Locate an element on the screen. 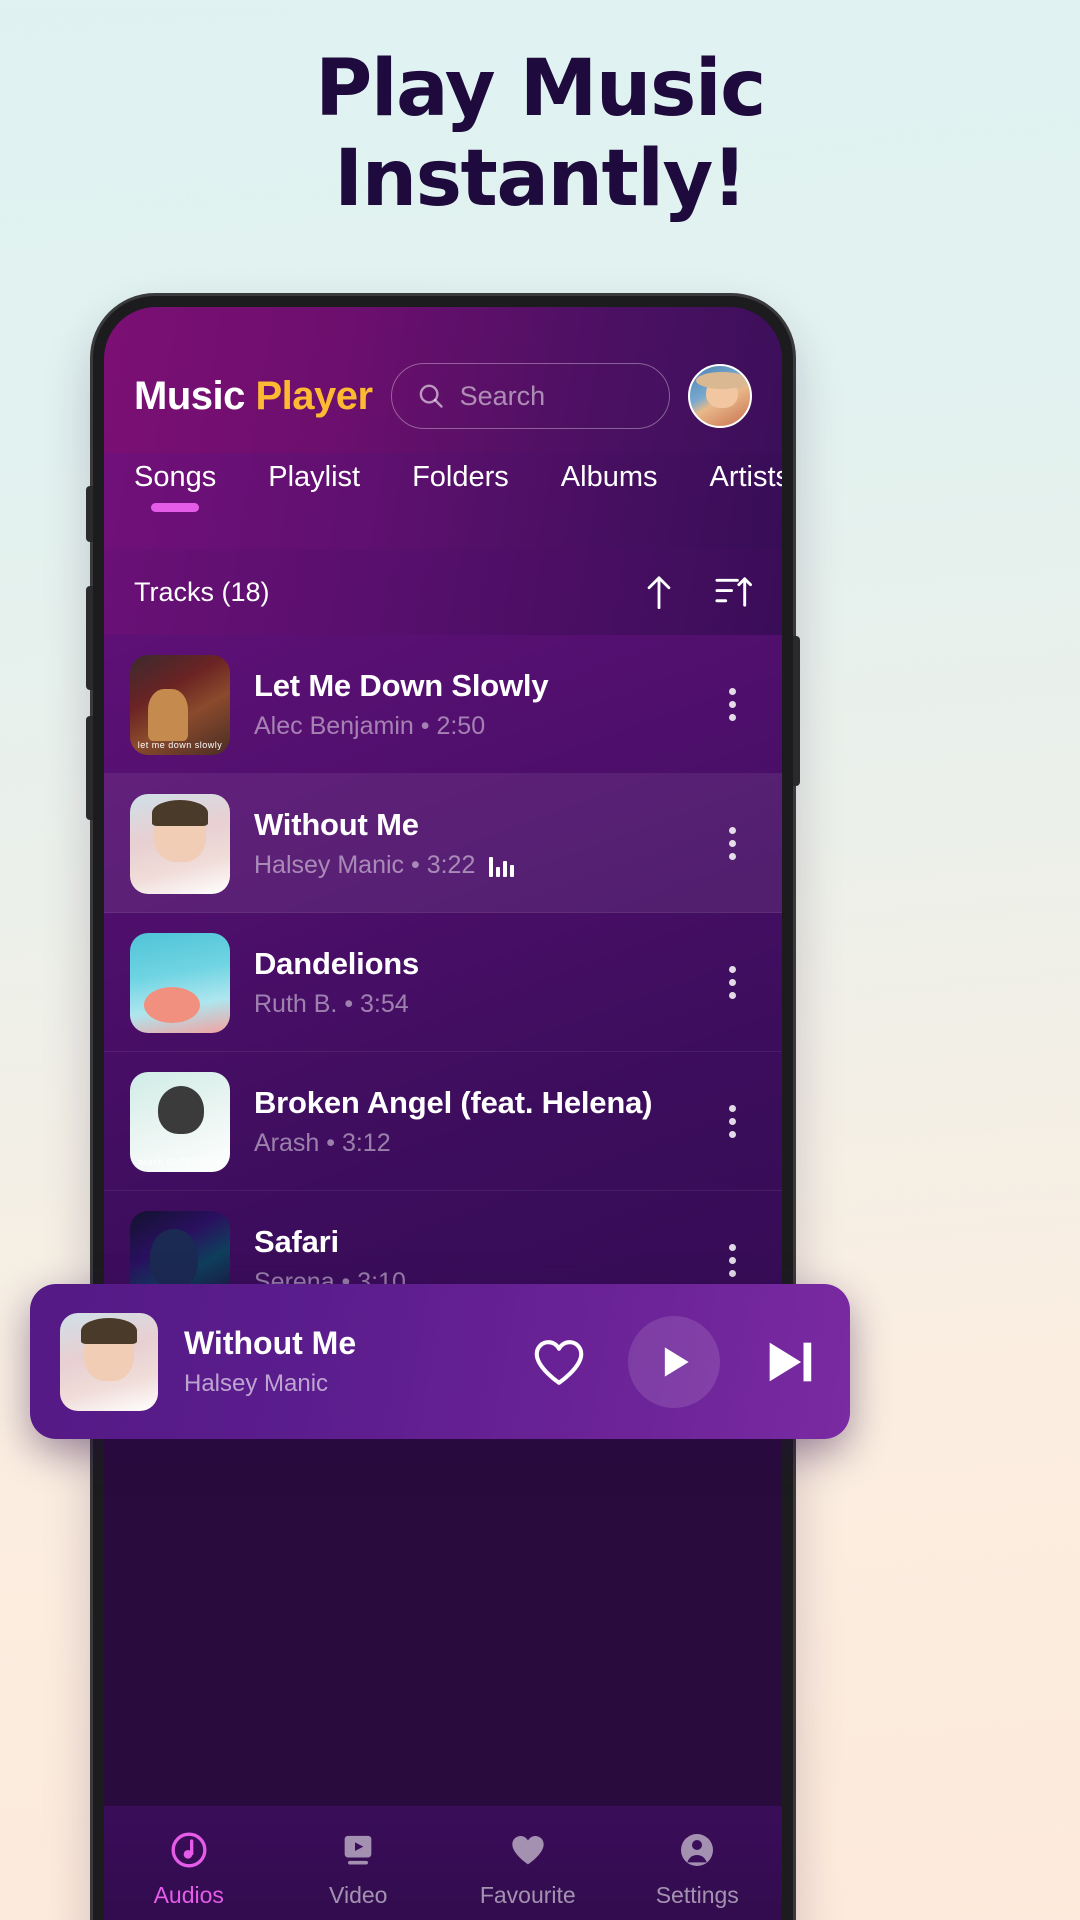  phone-mute-switch is located at coordinates (89, 514).